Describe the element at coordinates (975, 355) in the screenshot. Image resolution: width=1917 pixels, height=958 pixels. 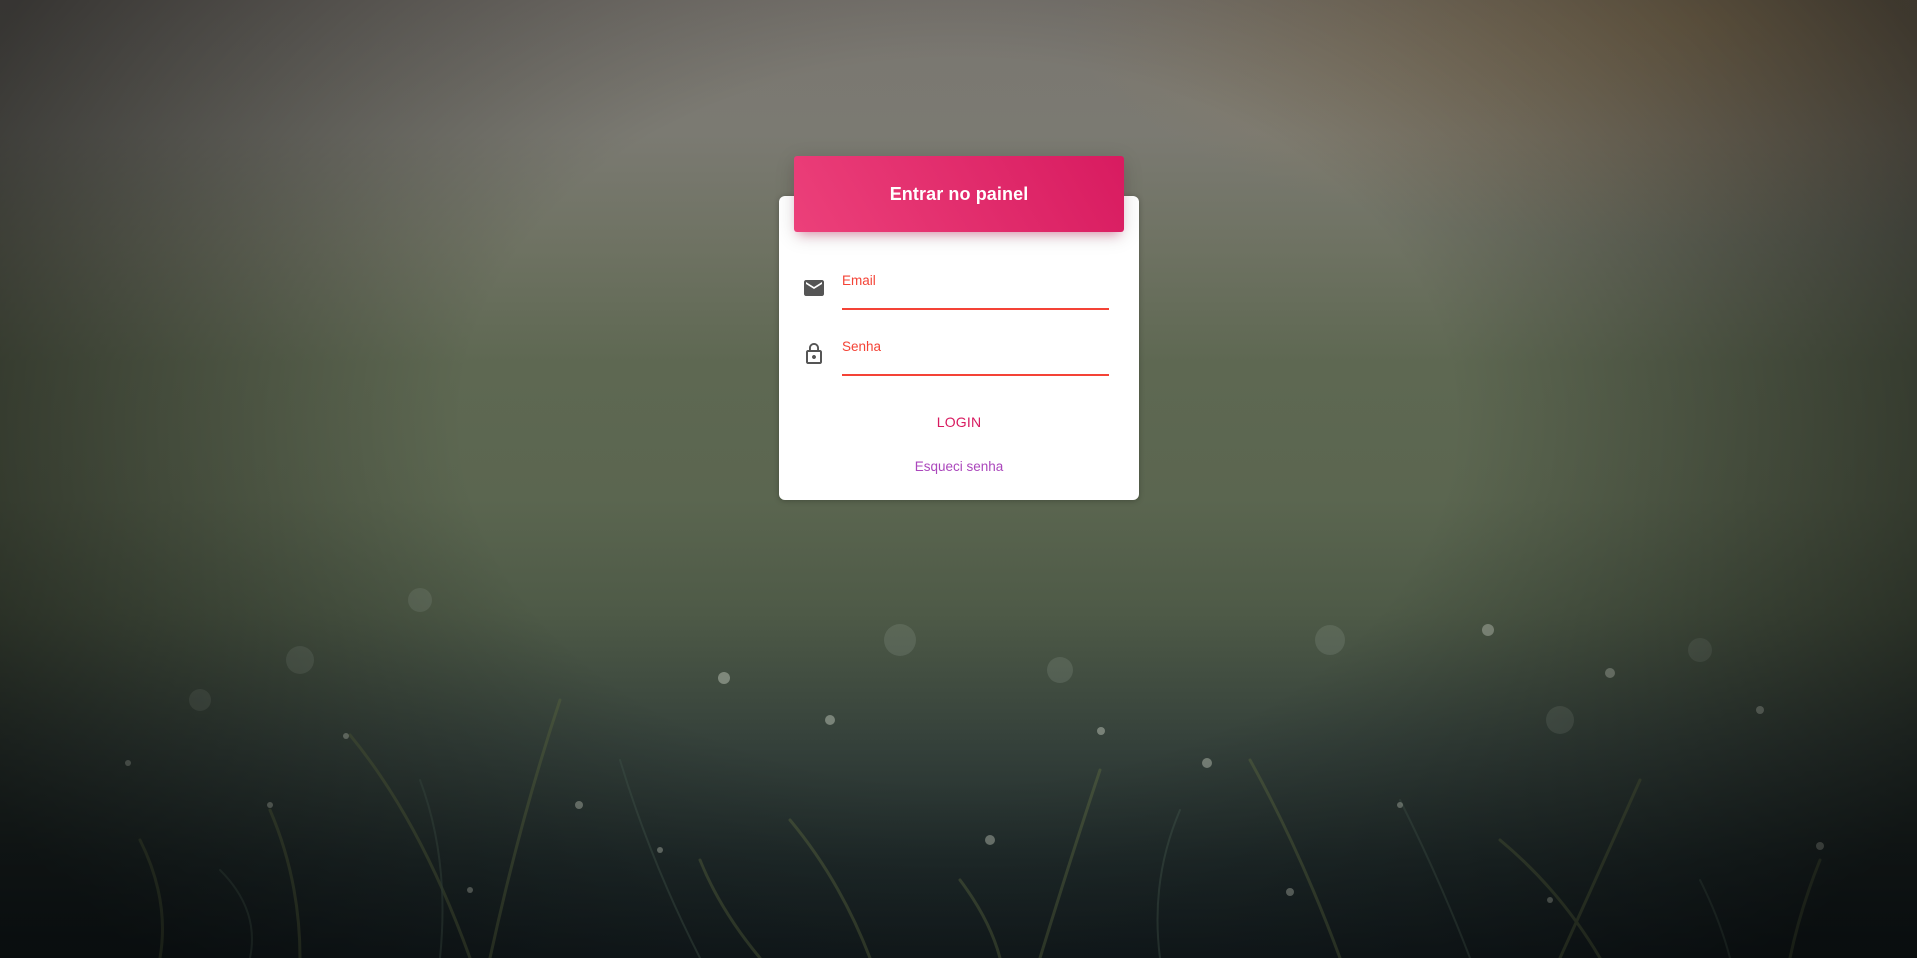
I see `password-field` at that location.